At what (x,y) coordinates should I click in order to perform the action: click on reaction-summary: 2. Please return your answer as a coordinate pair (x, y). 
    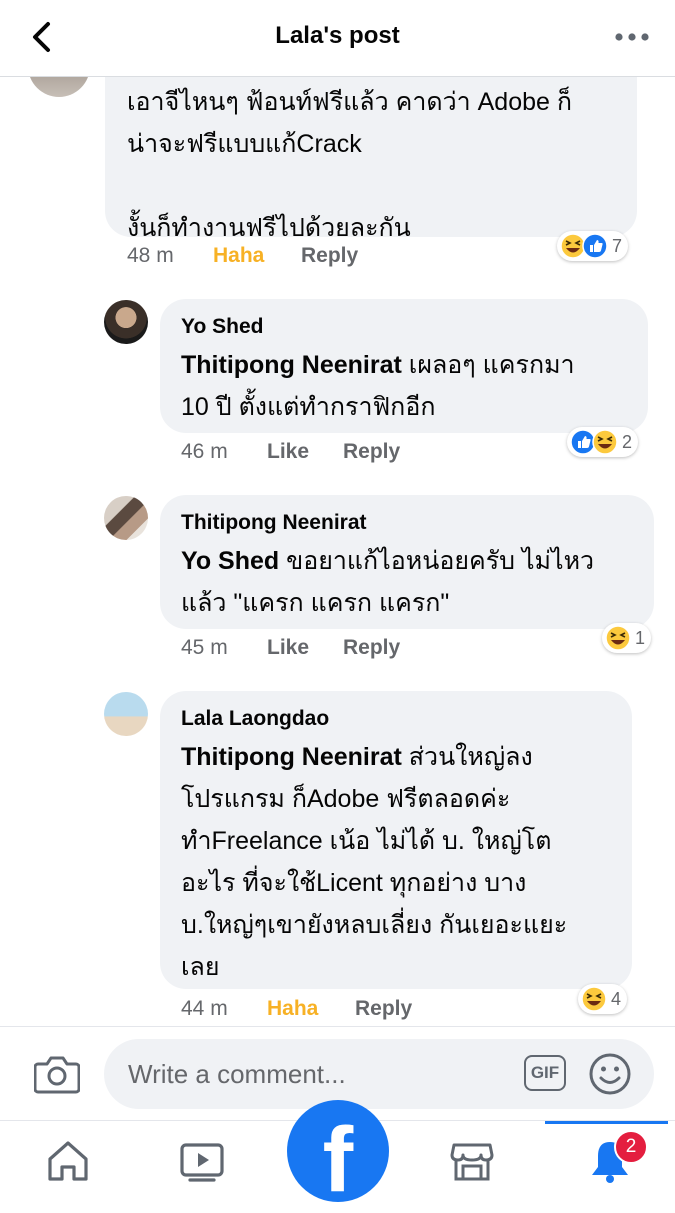
    Looking at the image, I should click on (603, 442).